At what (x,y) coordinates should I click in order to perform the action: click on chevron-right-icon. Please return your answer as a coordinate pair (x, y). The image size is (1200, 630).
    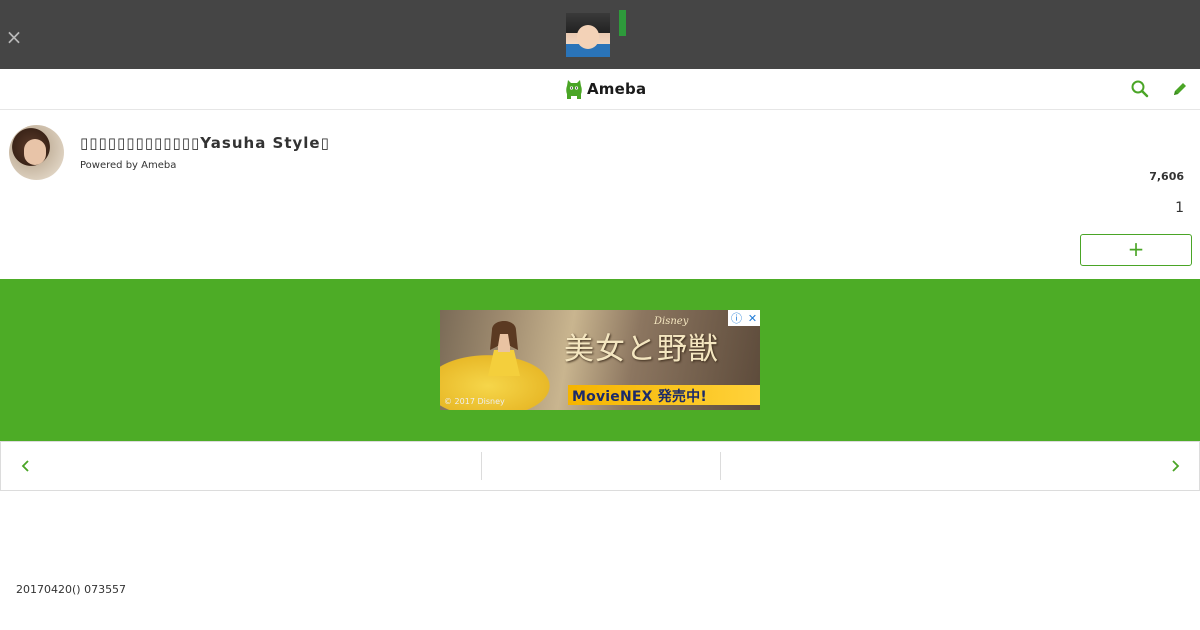
    Looking at the image, I should click on (1175, 466).